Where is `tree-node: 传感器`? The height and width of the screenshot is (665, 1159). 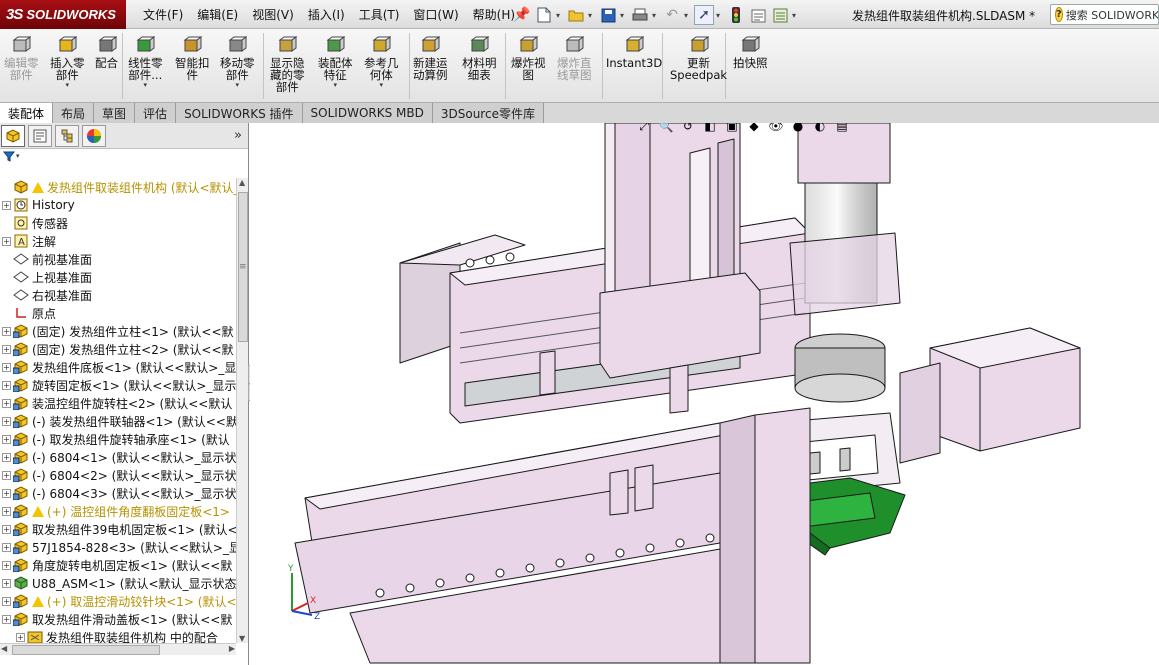
tree-node: 传感器 is located at coordinates (118, 223).